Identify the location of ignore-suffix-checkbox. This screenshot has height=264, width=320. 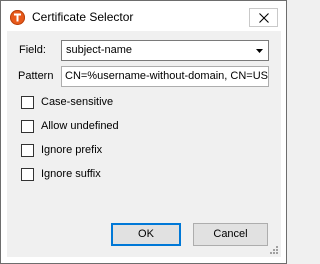
(27, 174).